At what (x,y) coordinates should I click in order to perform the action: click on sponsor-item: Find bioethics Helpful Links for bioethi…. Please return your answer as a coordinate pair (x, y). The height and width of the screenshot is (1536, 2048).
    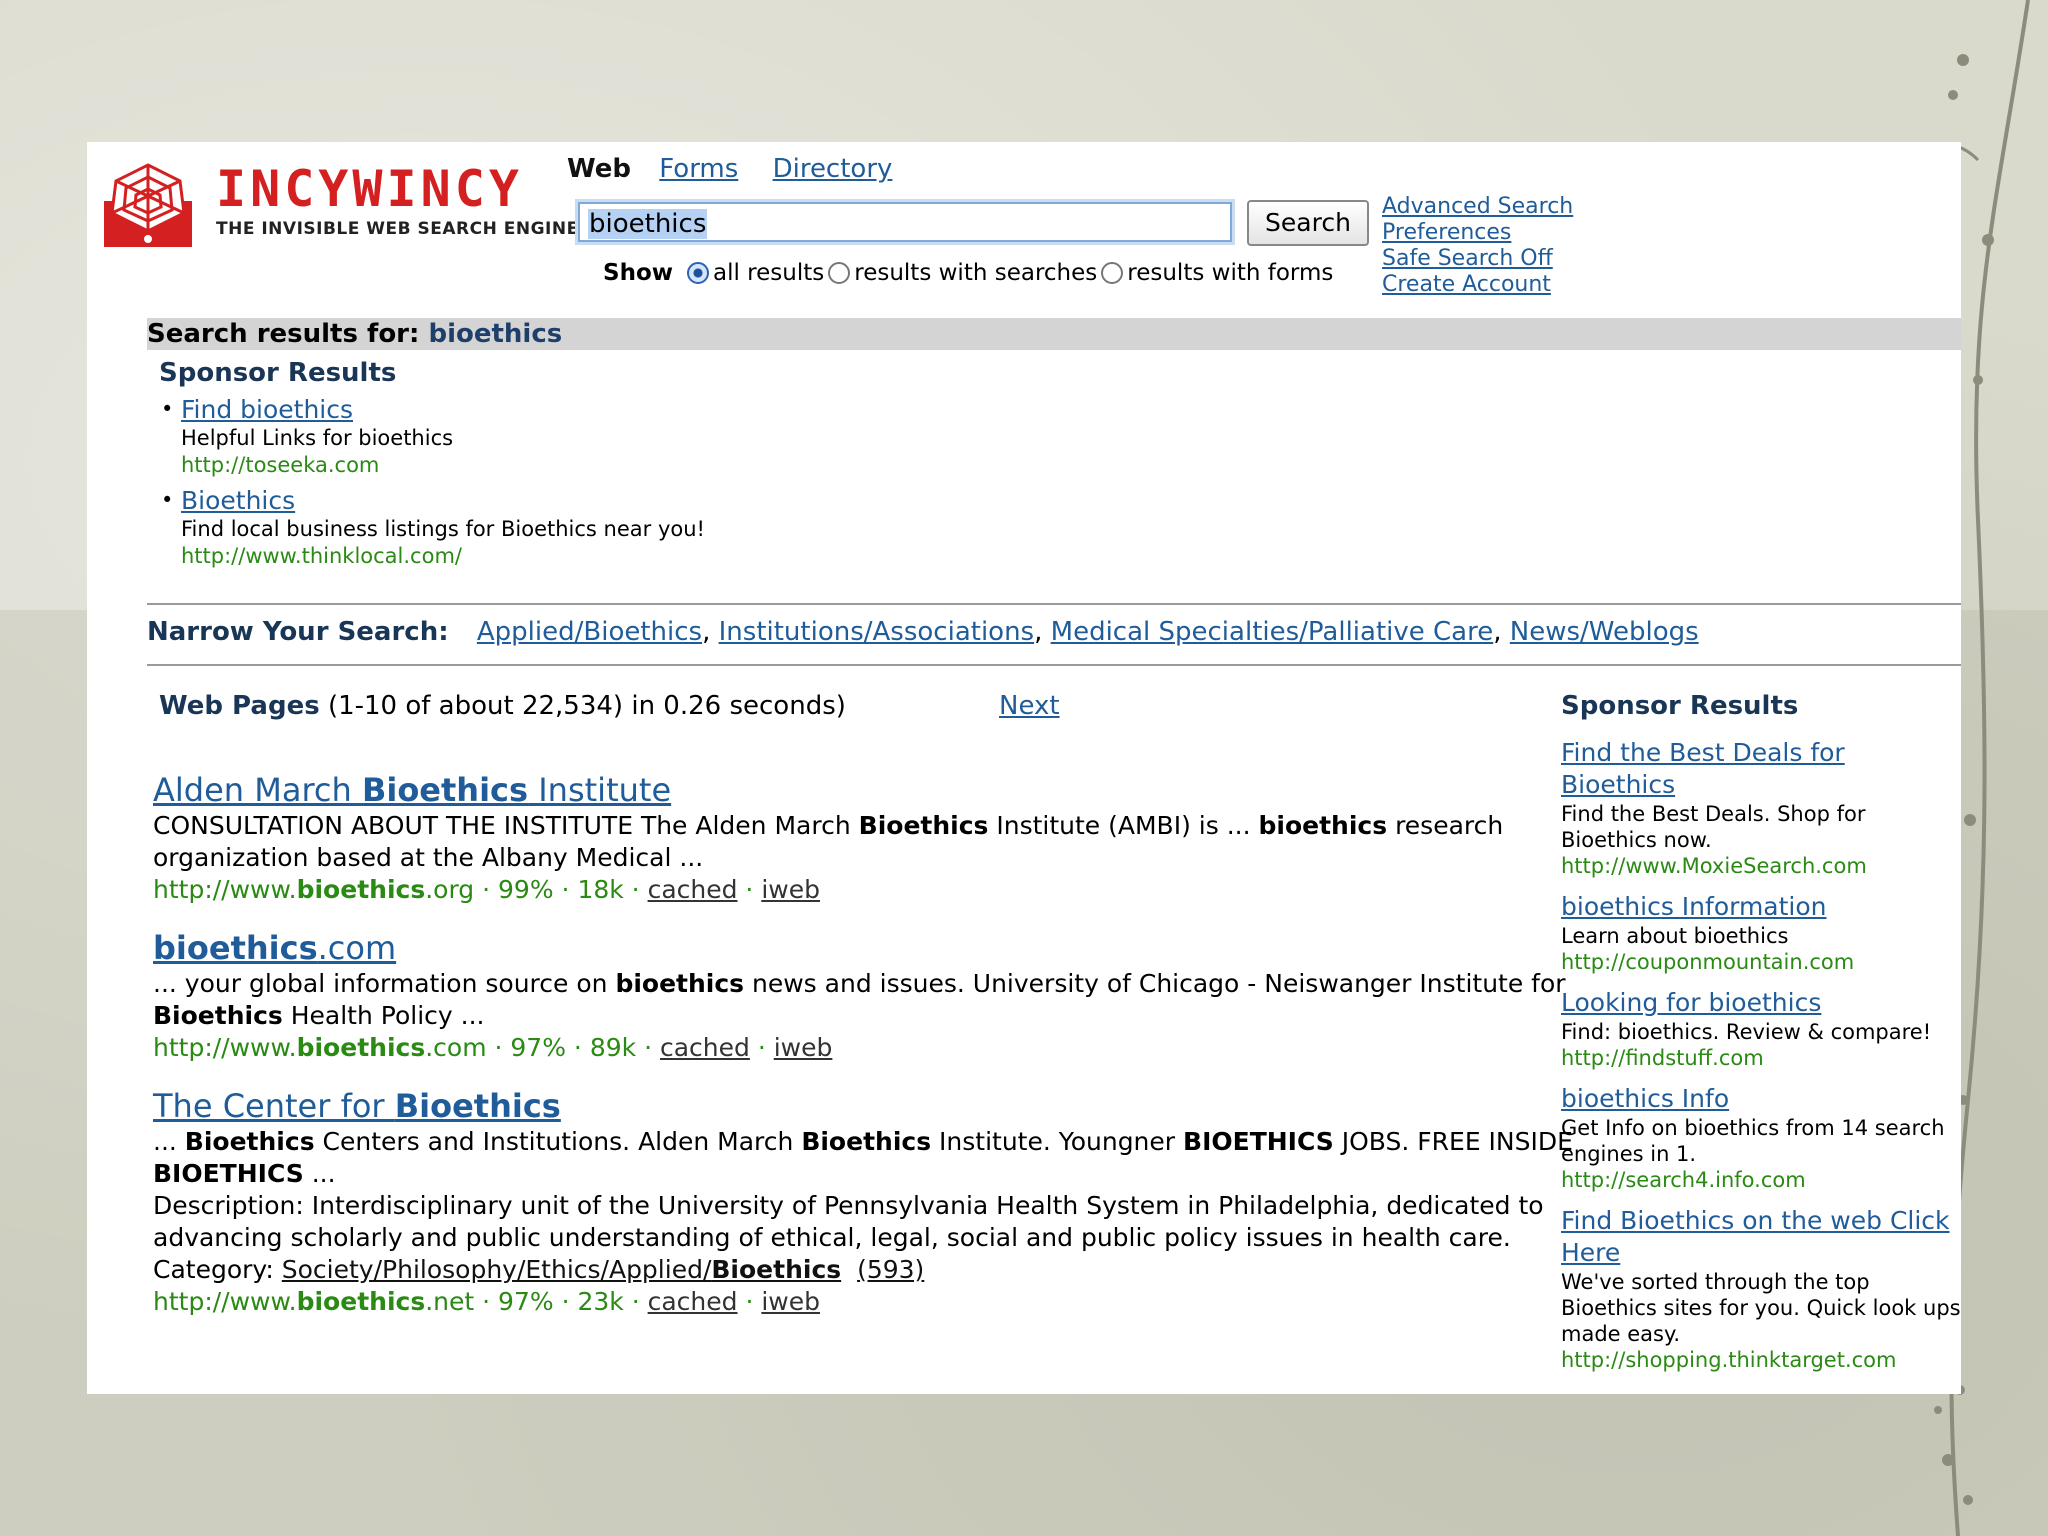
    Looking at the image, I should click on (559, 437).